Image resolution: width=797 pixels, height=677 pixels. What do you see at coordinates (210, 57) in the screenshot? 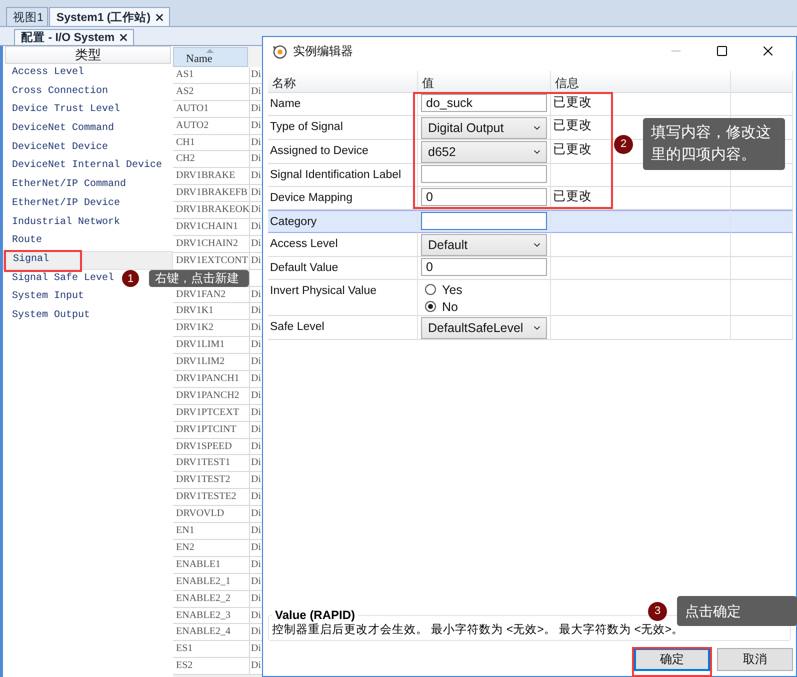
I see `column-header: Name` at bounding box center [210, 57].